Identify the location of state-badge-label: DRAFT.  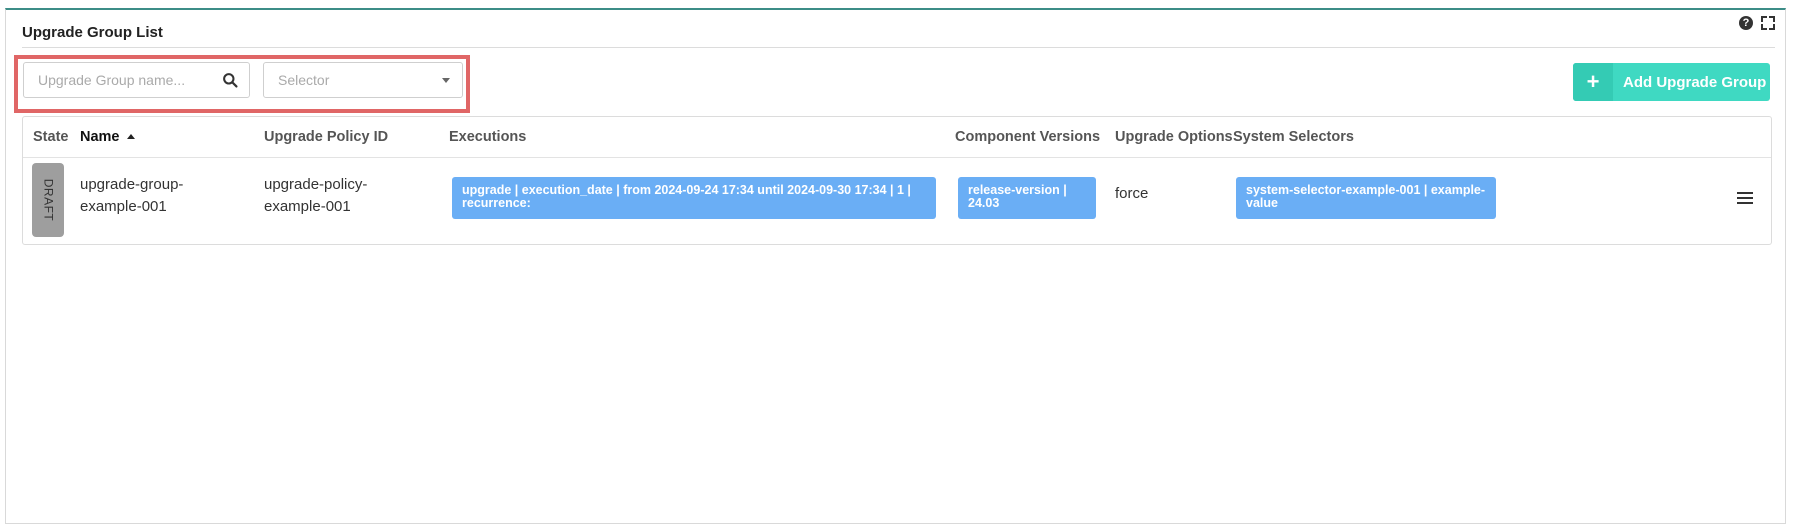
(48, 200).